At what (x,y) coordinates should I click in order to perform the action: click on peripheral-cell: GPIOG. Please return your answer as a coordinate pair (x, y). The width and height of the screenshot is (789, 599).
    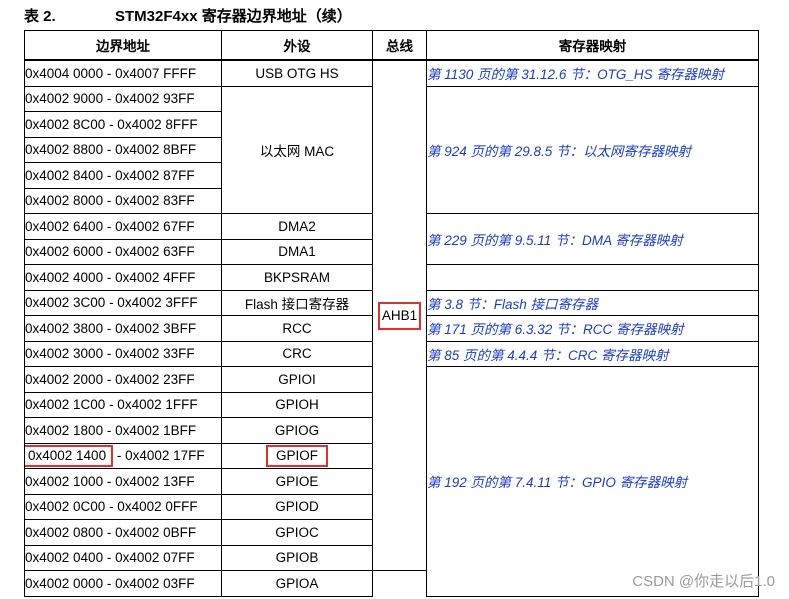
    Looking at the image, I should click on (297, 430).